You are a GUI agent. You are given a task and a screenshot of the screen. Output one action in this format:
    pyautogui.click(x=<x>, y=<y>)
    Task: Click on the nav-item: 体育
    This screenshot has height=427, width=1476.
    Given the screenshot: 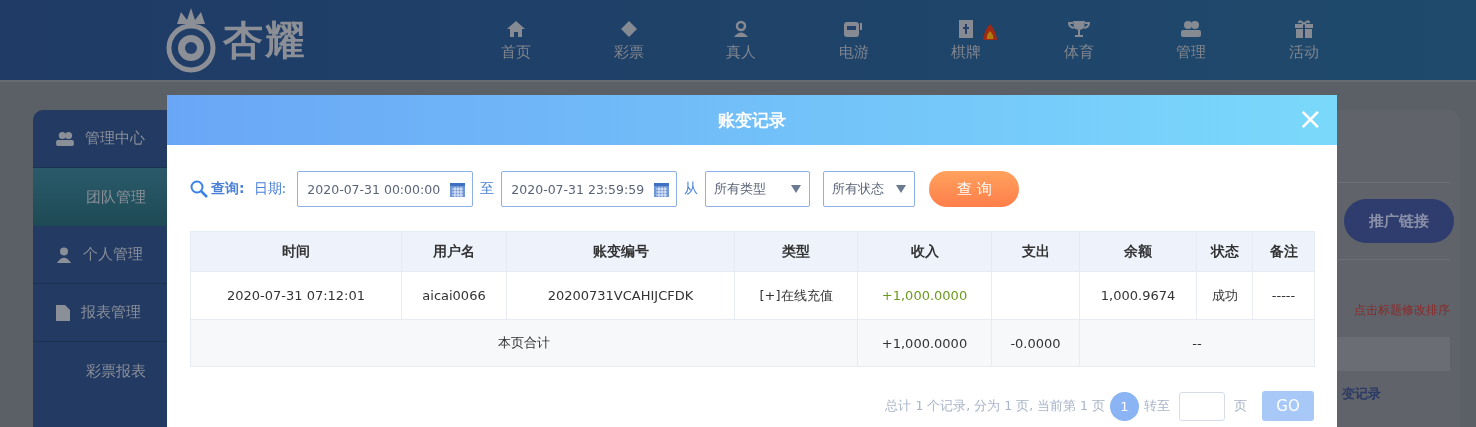 What is the action you would take?
    pyautogui.click(x=1078, y=40)
    